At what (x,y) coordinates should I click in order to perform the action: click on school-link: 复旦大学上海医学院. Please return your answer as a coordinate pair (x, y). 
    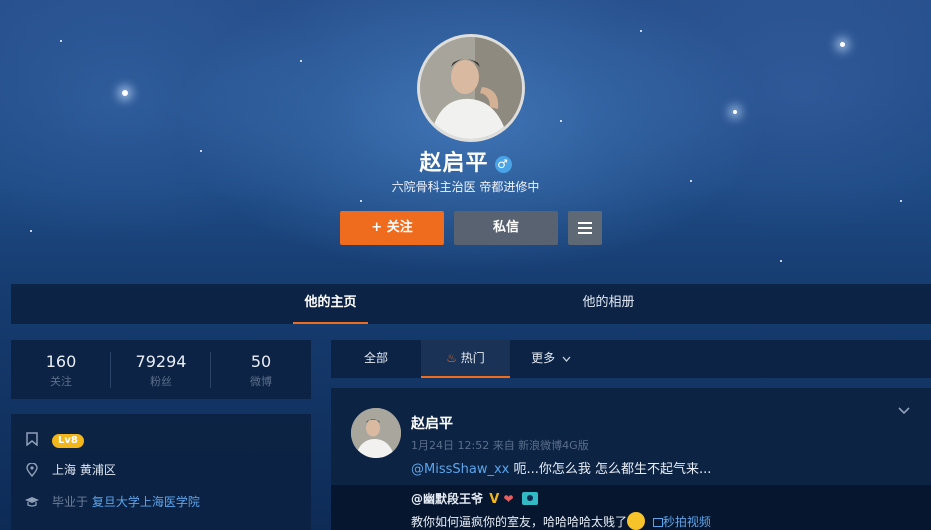
    Looking at the image, I should click on (146, 502).